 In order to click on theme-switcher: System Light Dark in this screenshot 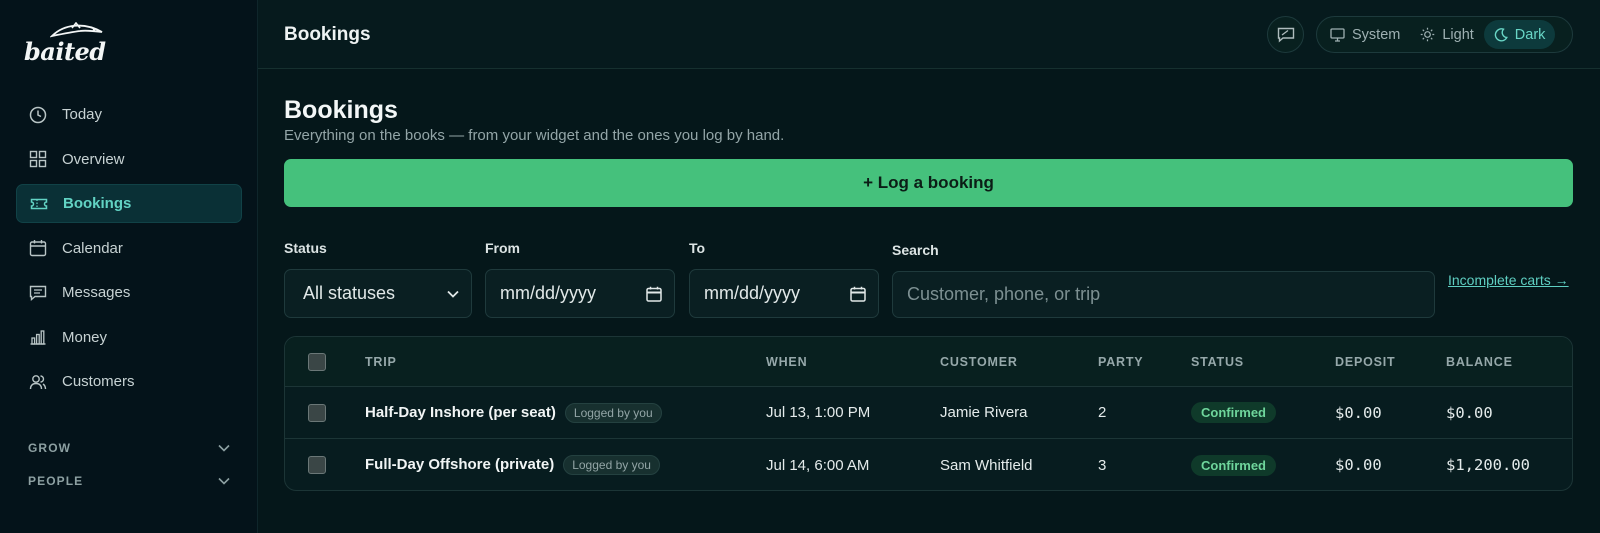, I will do `click(1444, 34)`.